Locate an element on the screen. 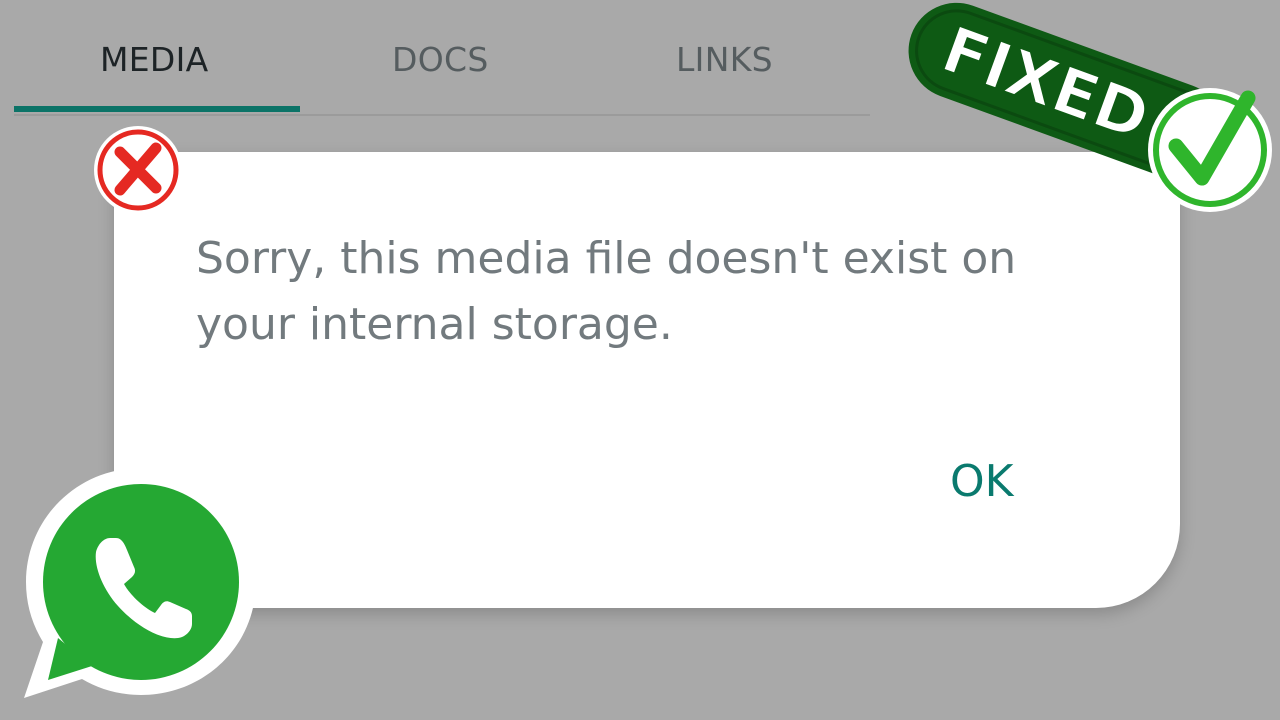  x-mark-icon is located at coordinates (138, 170).